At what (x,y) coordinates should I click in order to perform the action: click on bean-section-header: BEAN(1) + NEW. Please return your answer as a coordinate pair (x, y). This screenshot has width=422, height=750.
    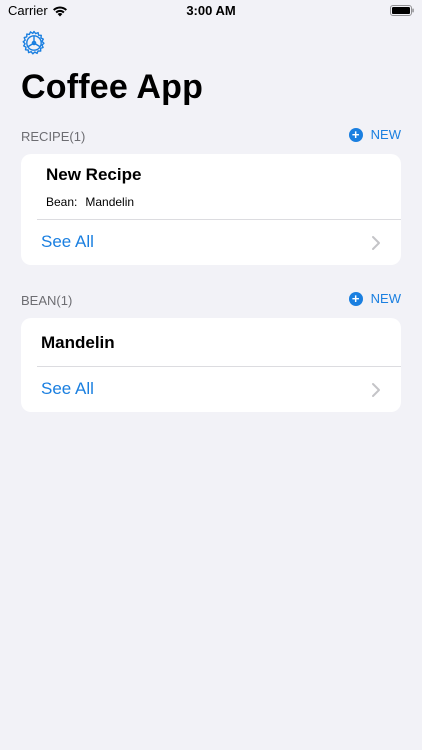
    Looking at the image, I should click on (211, 301).